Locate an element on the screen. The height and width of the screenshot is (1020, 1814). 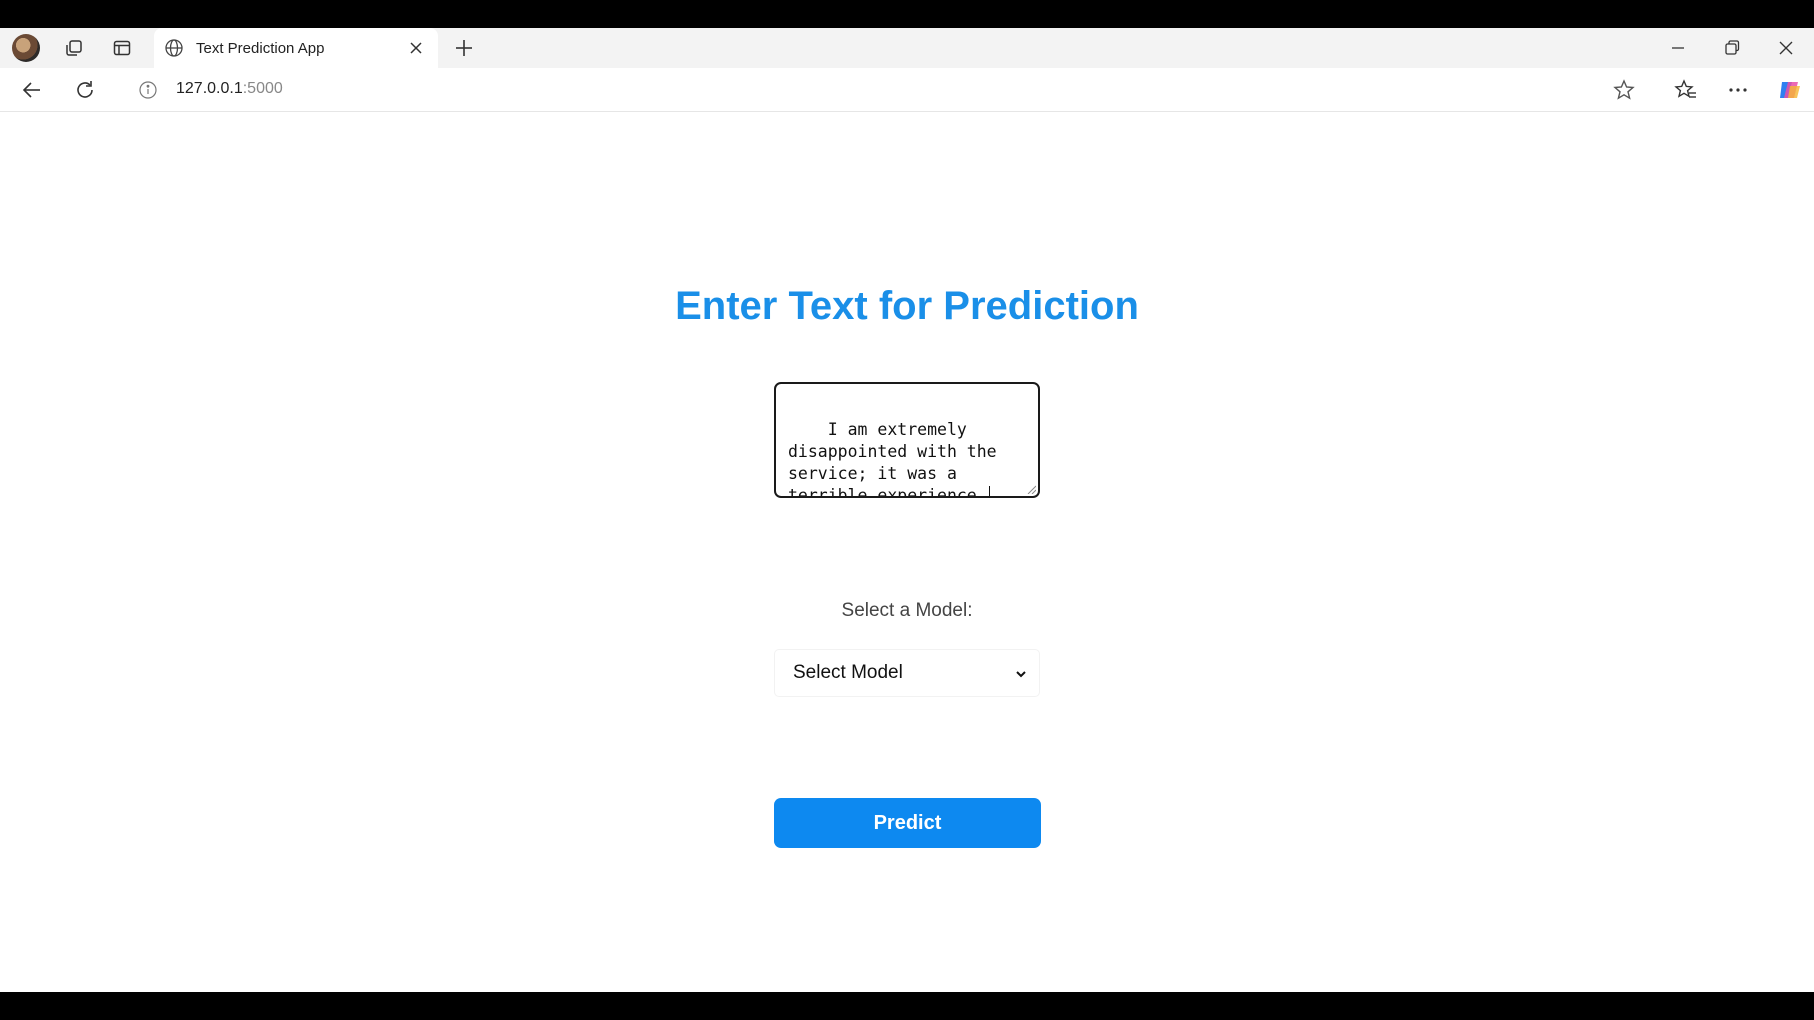
model-select: Select Model is located at coordinates (907, 673).